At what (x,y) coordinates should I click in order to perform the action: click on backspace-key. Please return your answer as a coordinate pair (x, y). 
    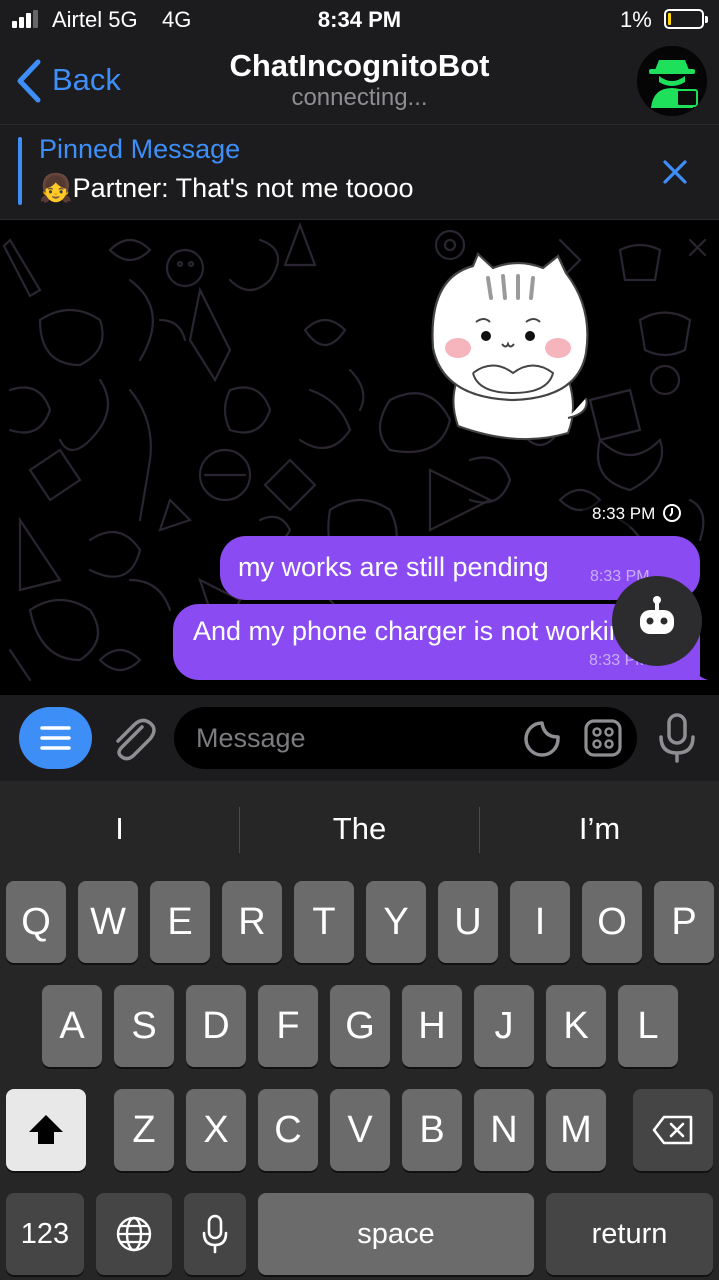
    Looking at the image, I should click on (673, 1130).